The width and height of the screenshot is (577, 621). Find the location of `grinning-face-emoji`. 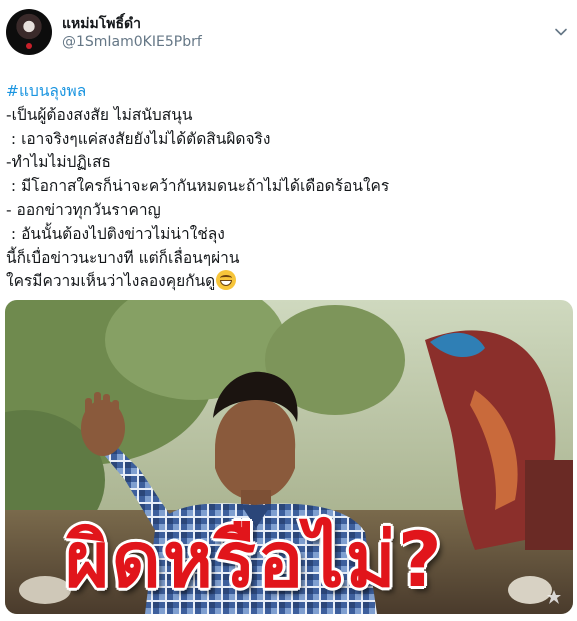

grinning-face-emoji is located at coordinates (226, 280).